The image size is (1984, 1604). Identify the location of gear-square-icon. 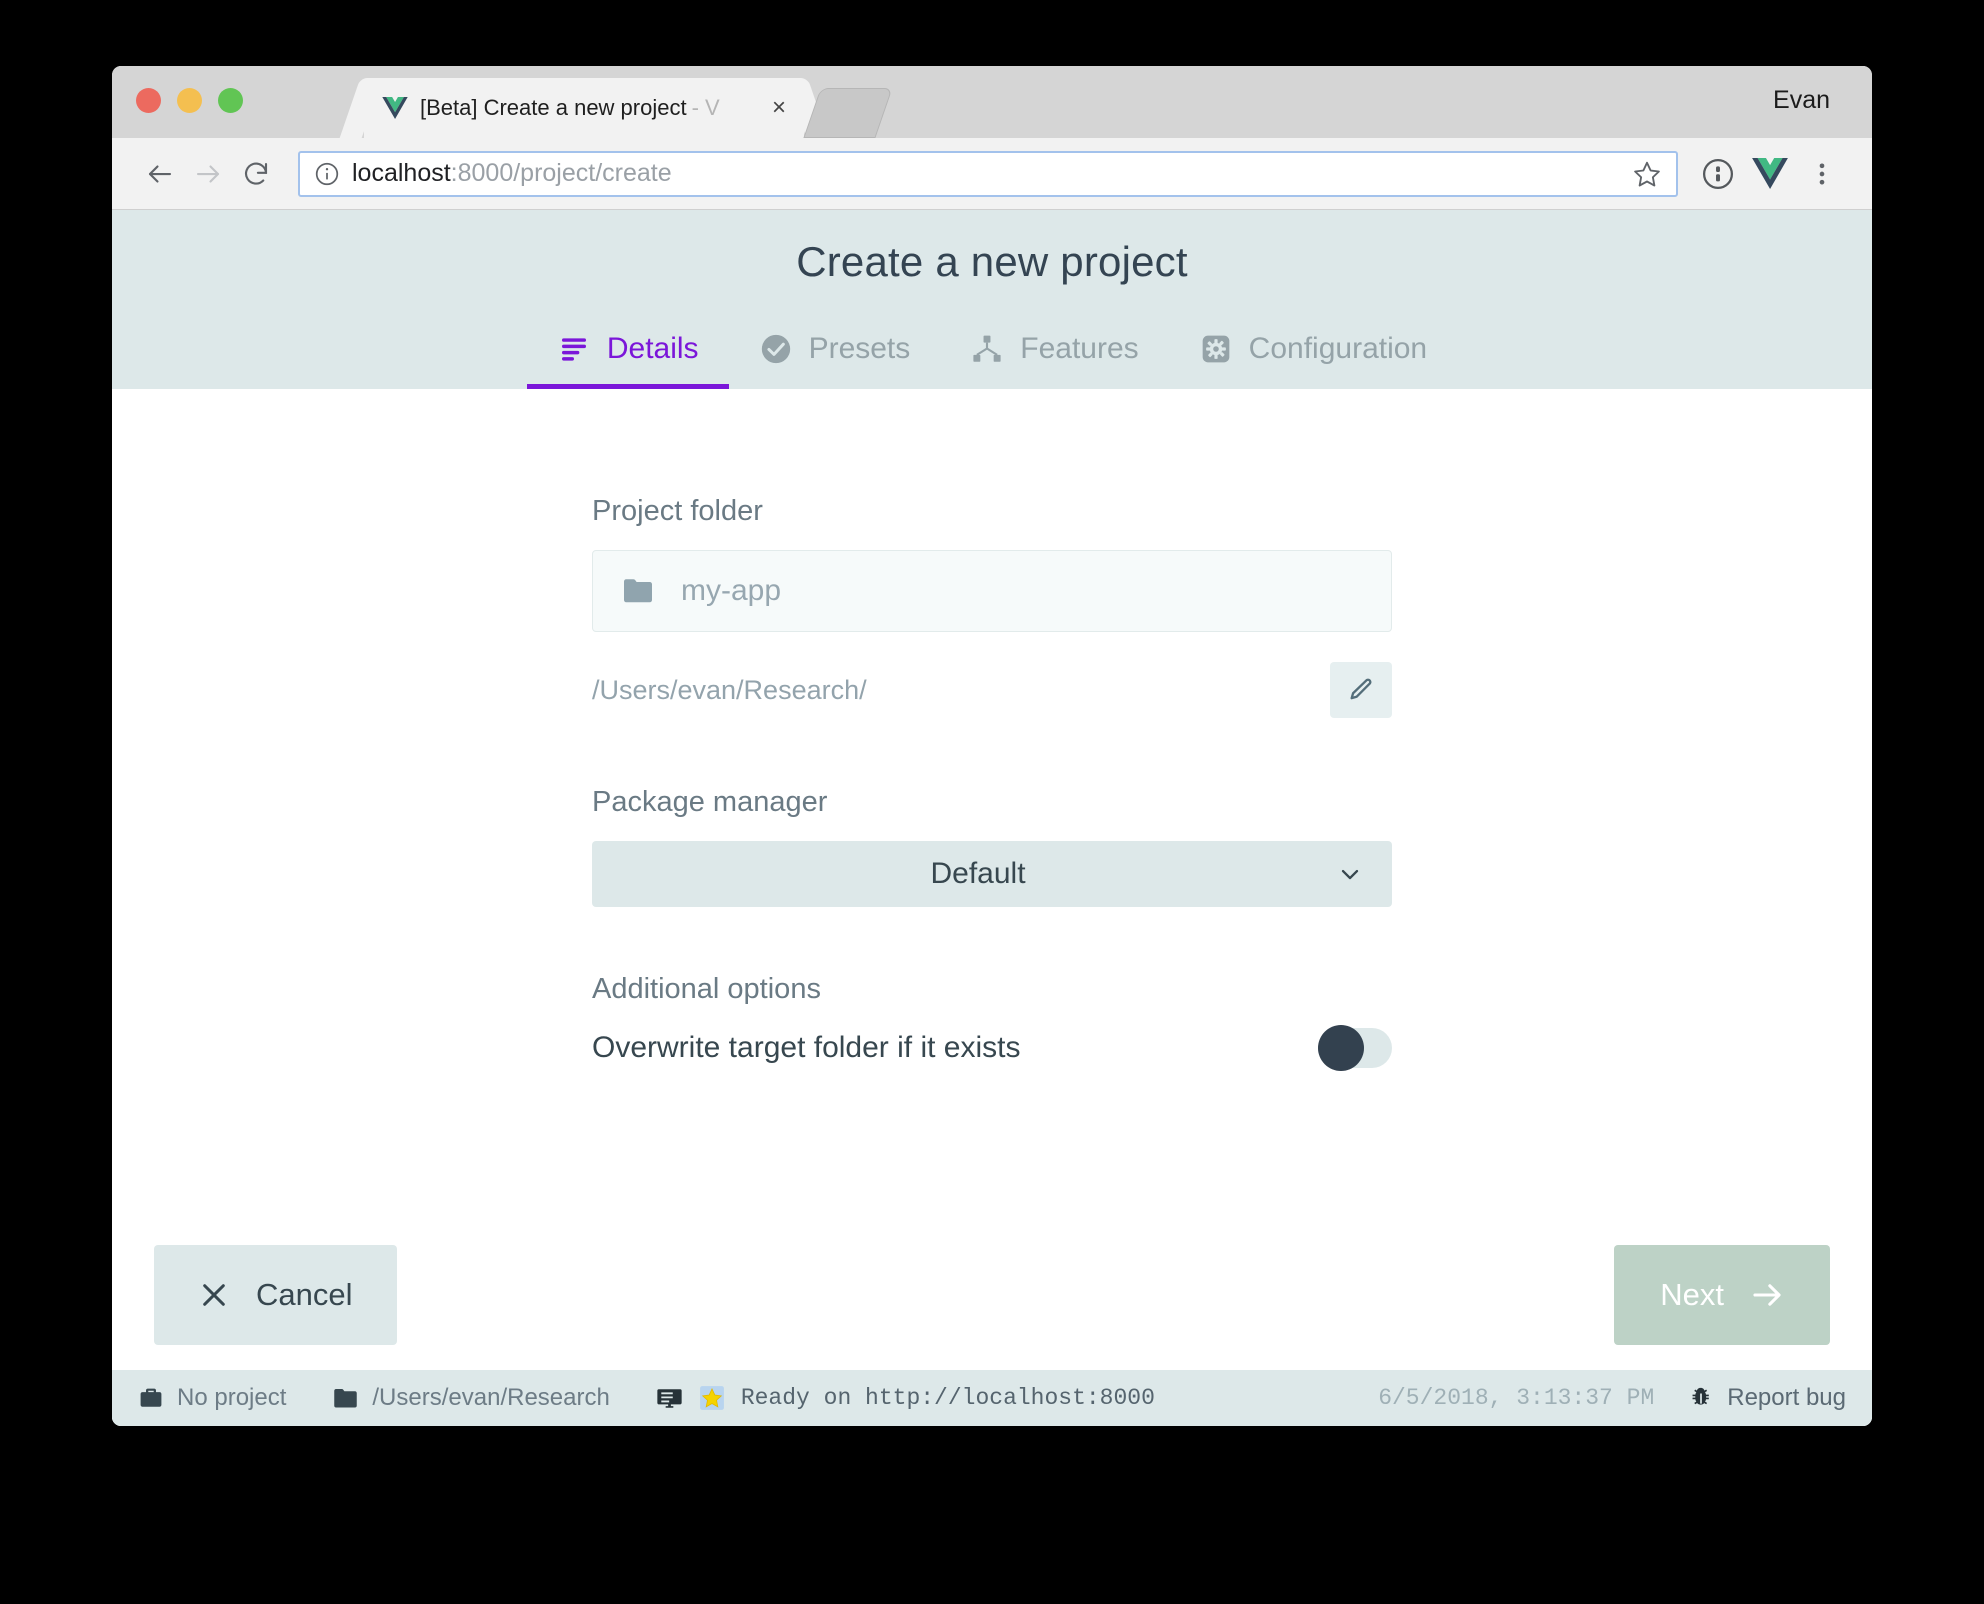
(1216, 349).